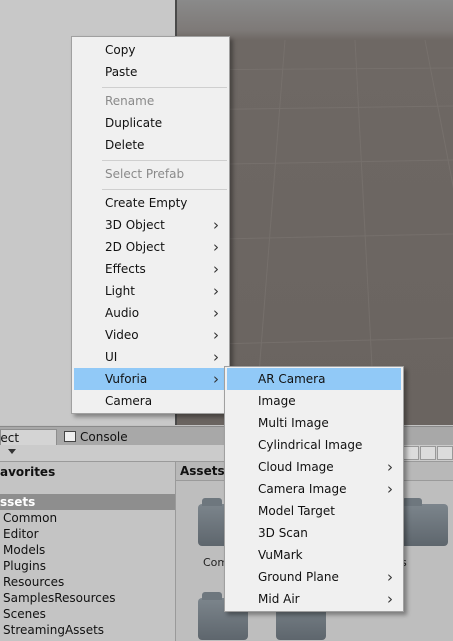  I want to click on submenu-item-label: Image, so click(277, 401).